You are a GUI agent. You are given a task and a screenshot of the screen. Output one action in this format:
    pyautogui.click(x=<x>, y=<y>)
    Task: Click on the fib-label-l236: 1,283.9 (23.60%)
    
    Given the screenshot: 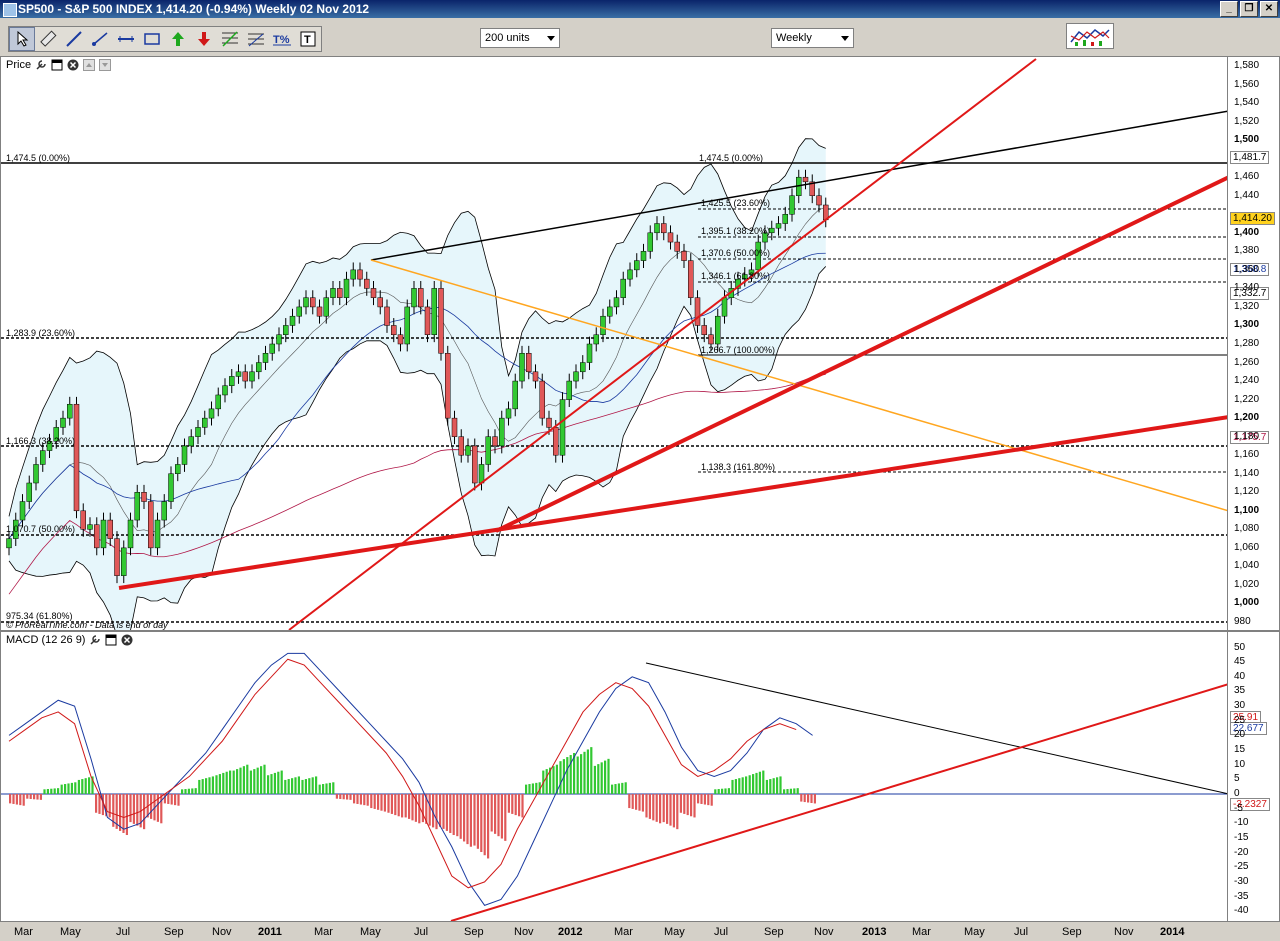 What is the action you would take?
    pyautogui.click(x=40, y=333)
    